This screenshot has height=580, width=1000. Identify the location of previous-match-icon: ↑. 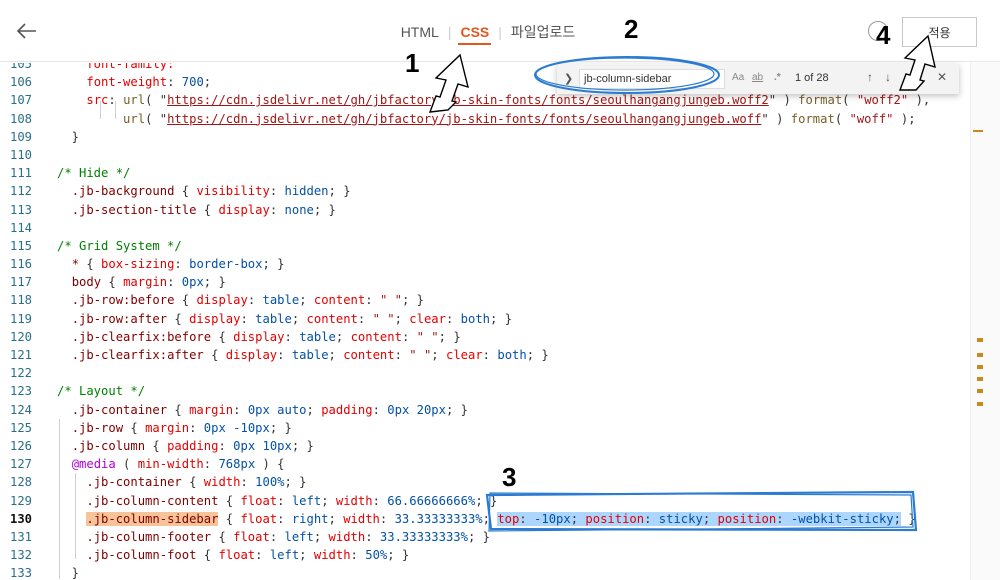
(870, 77).